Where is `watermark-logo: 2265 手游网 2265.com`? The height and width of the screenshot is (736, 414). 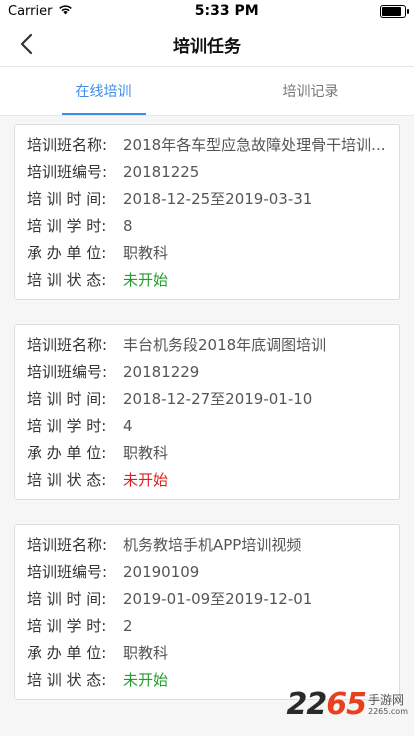 watermark-logo: 2265 手游网 2265.com is located at coordinates (348, 704).